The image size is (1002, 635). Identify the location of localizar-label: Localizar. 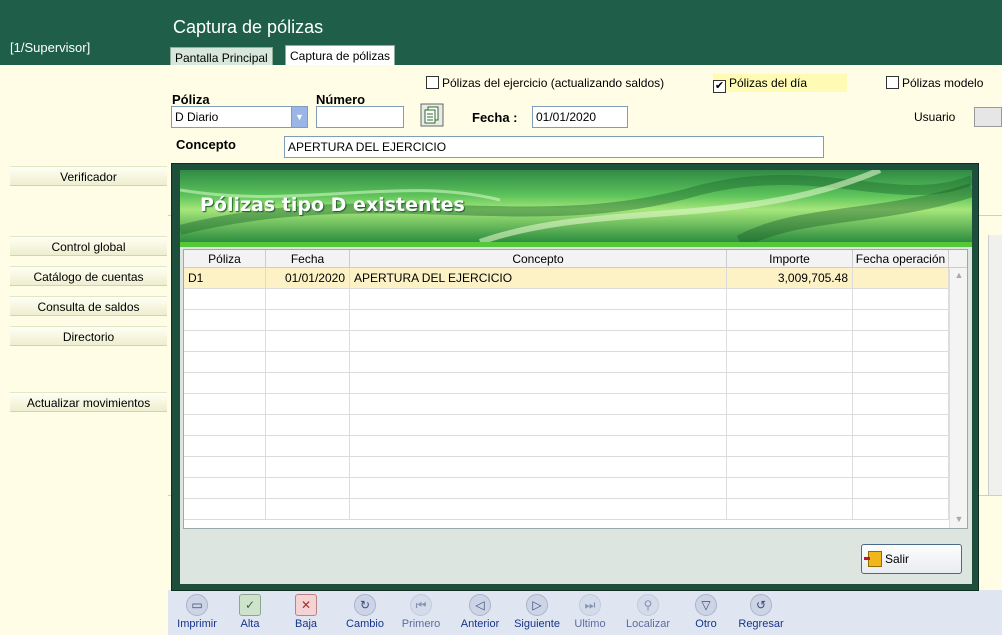
(648, 624).